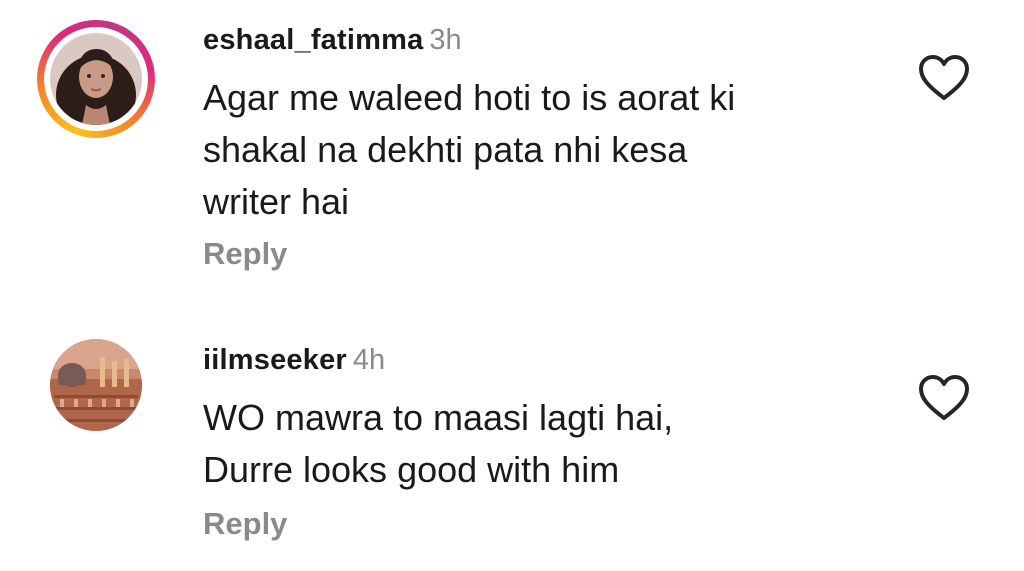 Image resolution: width=1024 pixels, height=571 pixels. Describe the element at coordinates (275, 360) in the screenshot. I see `username: iilmseeker` at that location.